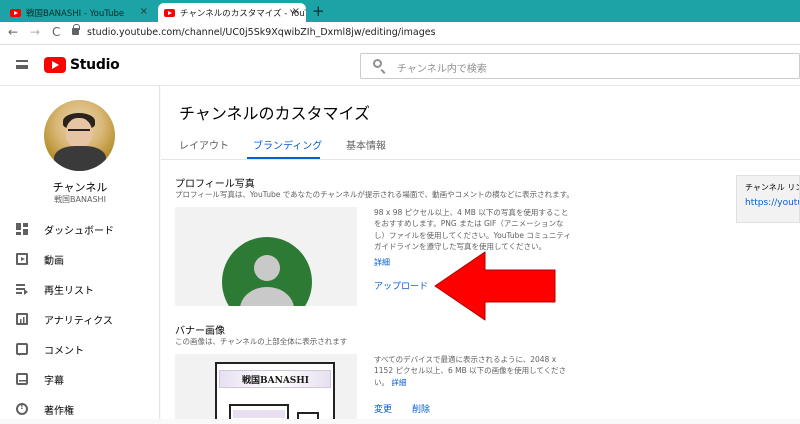 This screenshot has height=424, width=800. I want to click on sidebar-item-label: 著作権, so click(59, 411).